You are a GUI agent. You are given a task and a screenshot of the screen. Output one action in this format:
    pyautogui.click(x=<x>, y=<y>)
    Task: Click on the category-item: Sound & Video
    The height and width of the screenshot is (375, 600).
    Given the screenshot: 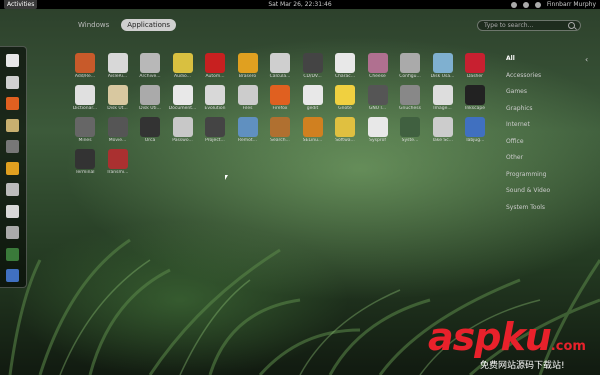 What is the action you would take?
    pyautogui.click(x=528, y=190)
    